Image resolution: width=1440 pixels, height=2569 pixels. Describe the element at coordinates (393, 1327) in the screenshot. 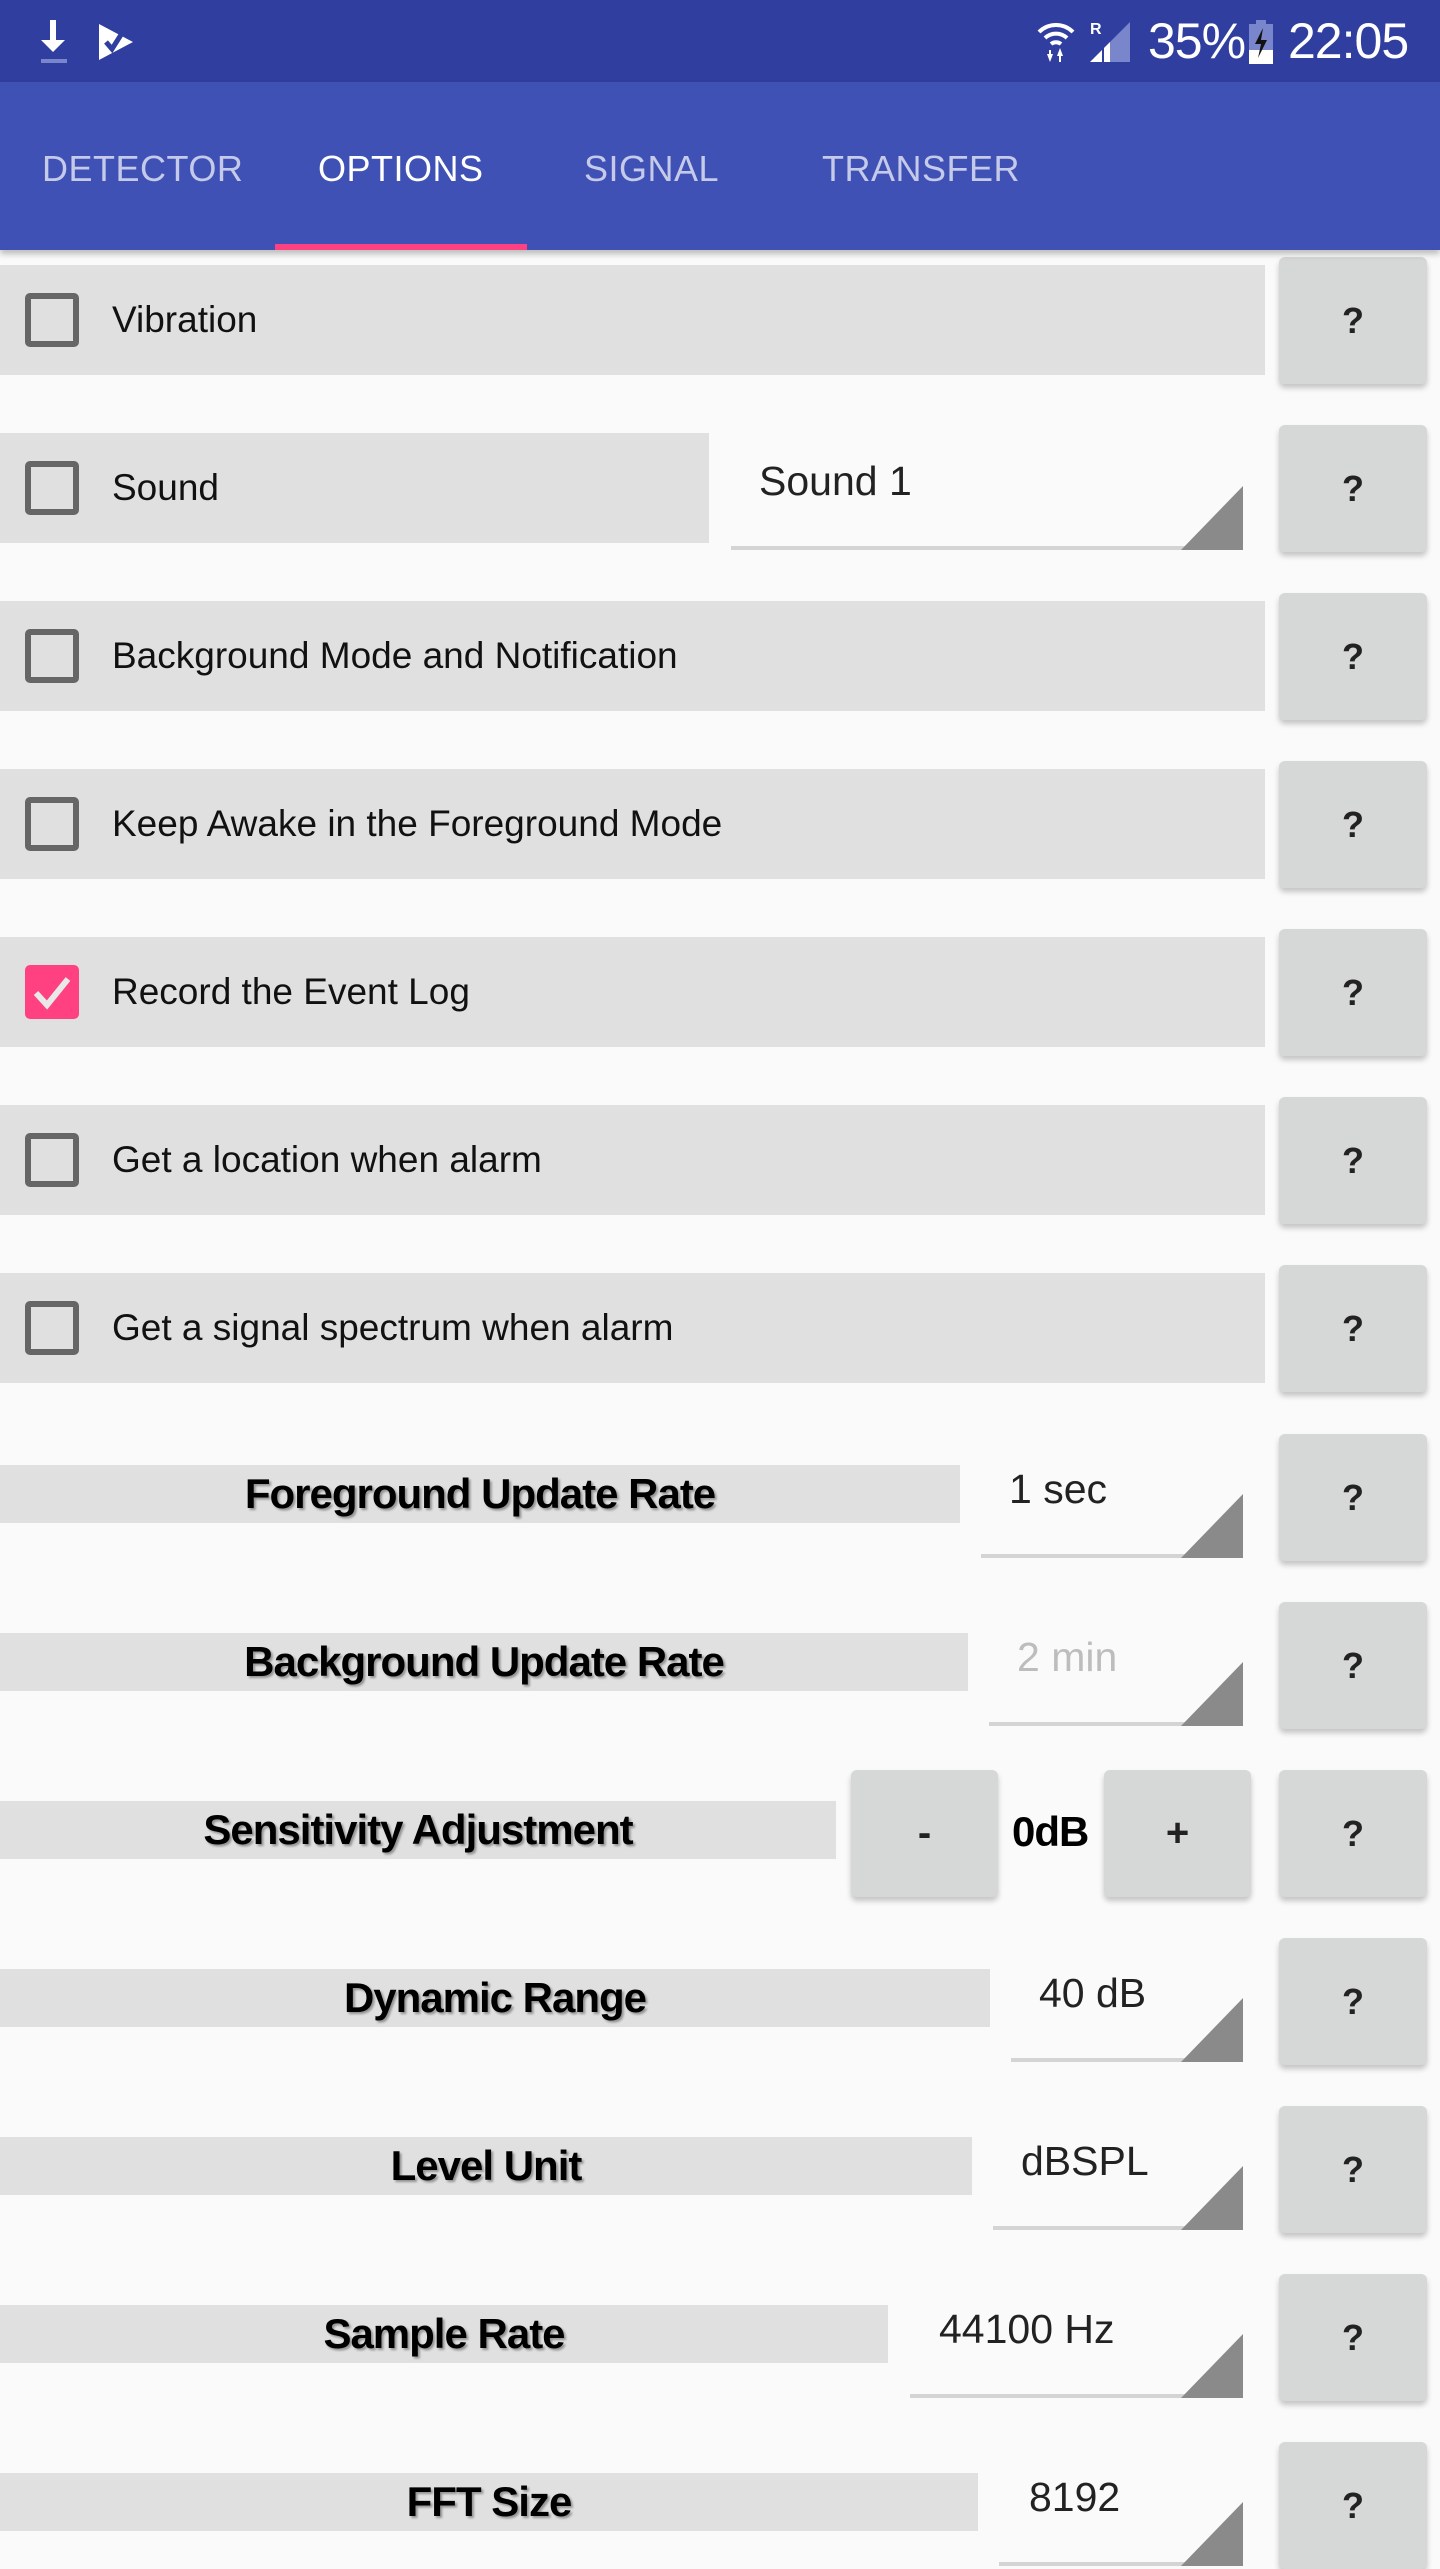

I see `spectrum-label: Get a signal spectrum when alarm` at that location.